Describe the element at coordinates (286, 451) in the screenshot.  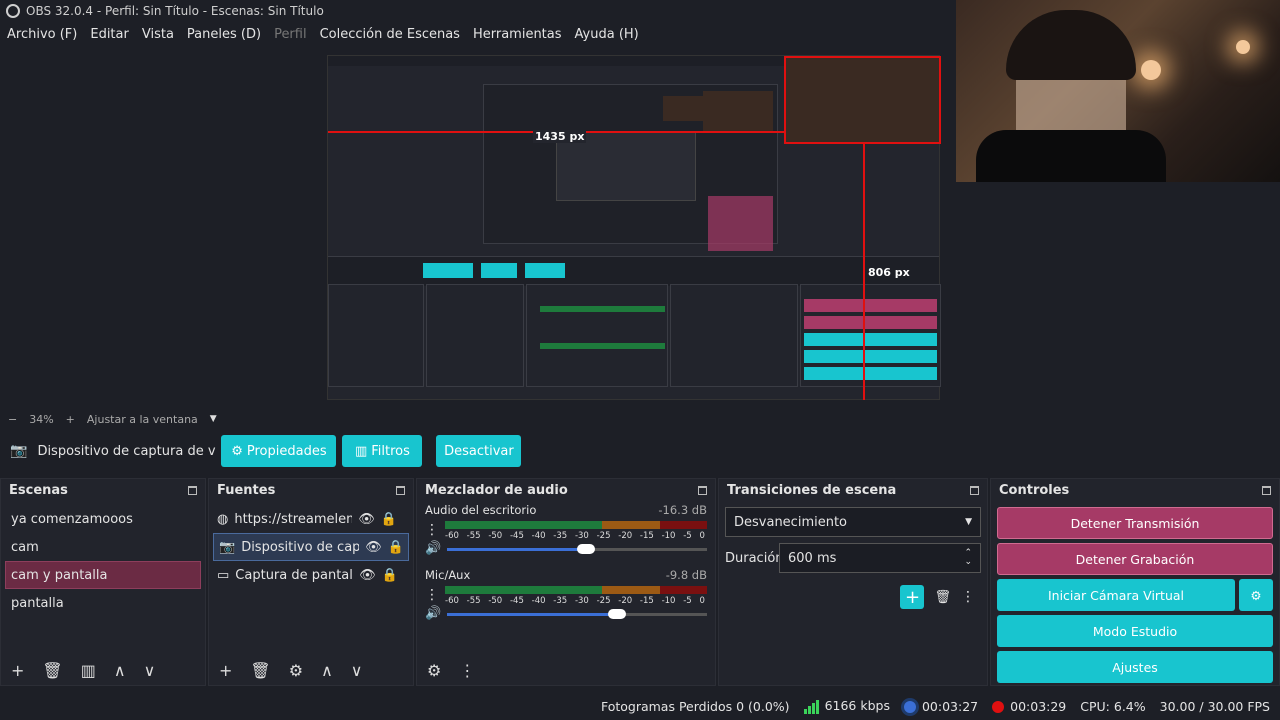
I see `properties-label: Propiedades` at that location.